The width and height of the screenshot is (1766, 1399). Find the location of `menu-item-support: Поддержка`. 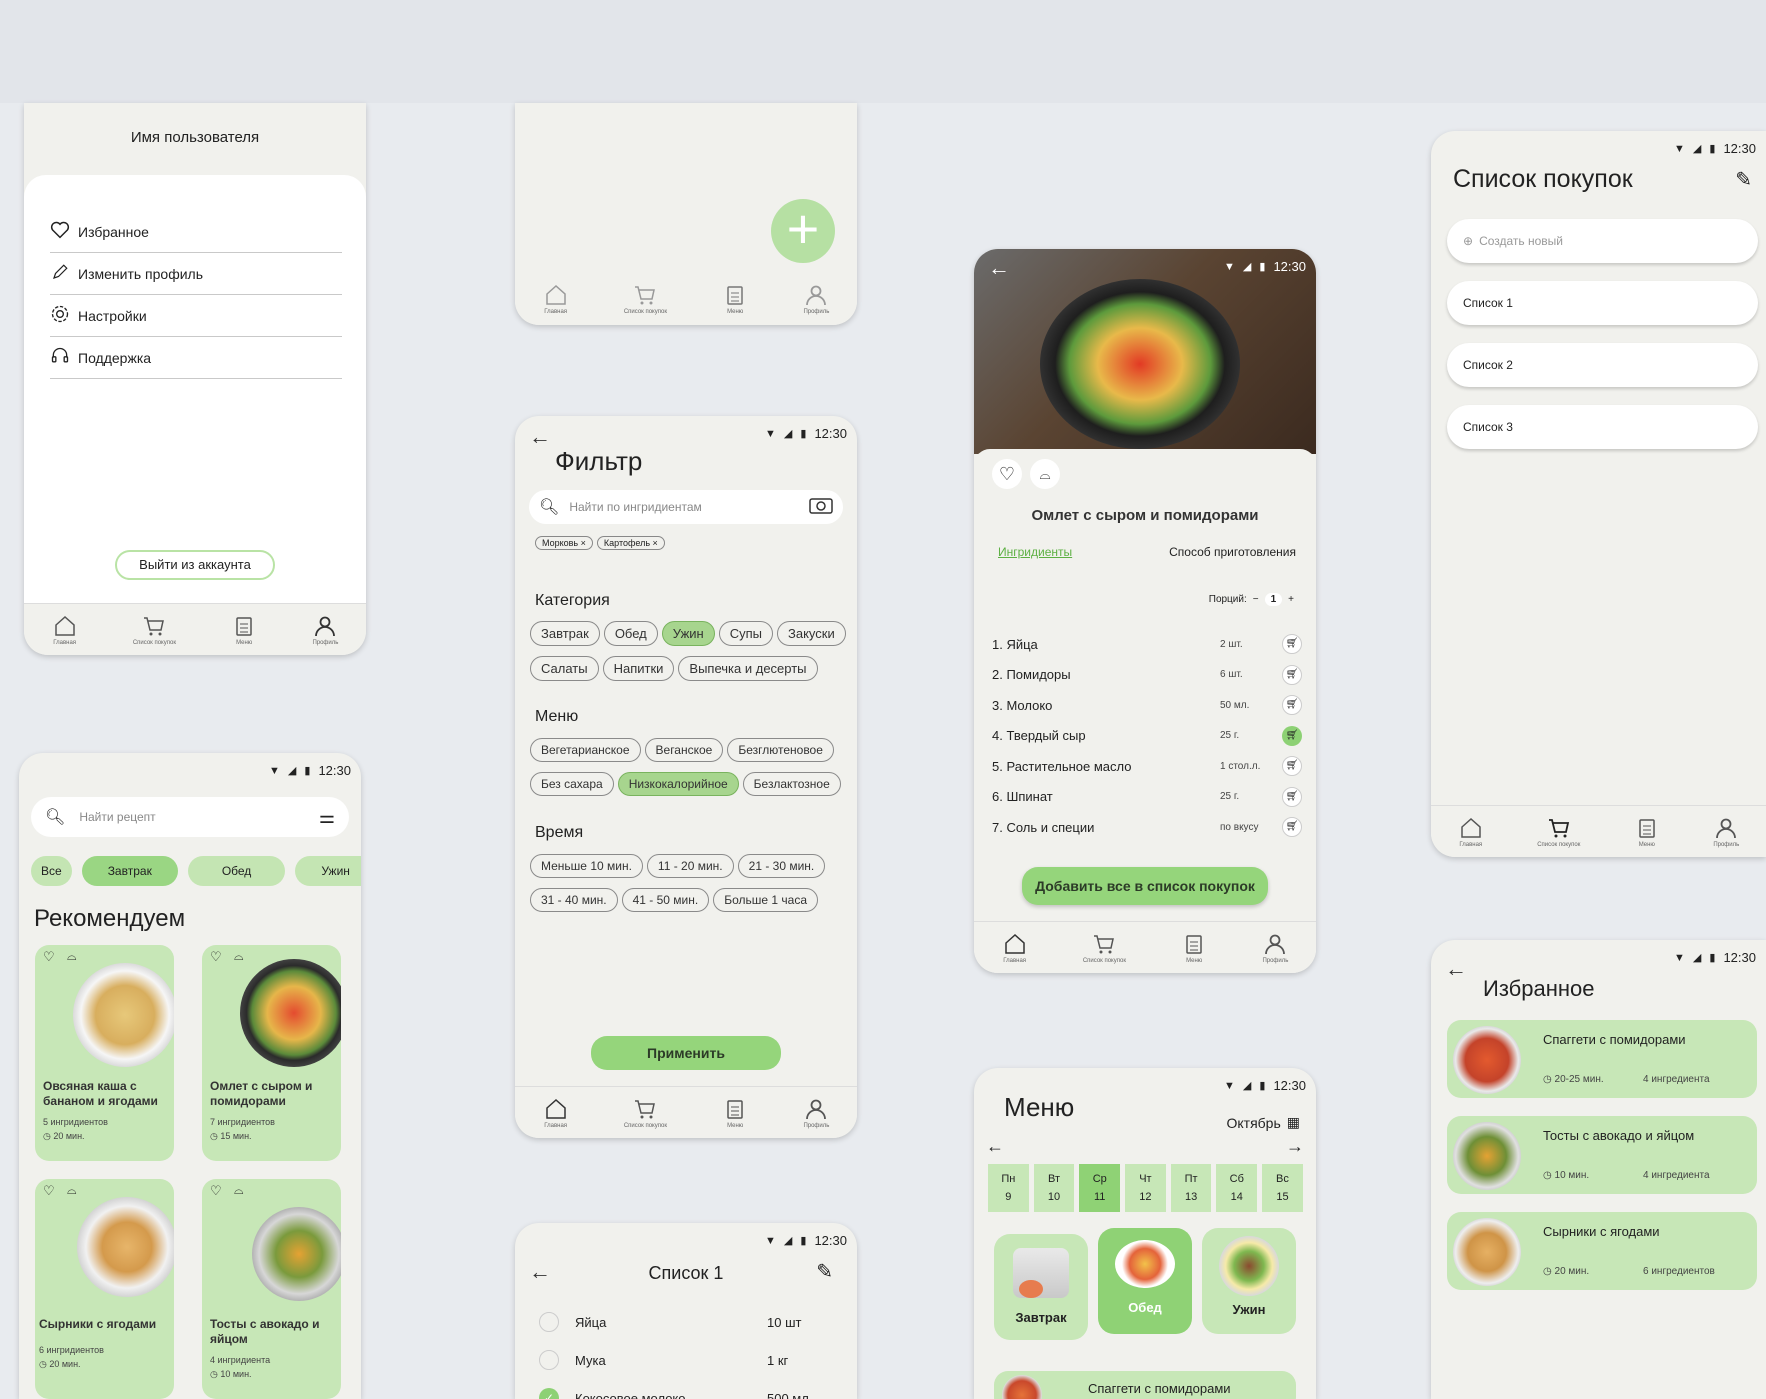

menu-item-support: Поддержка is located at coordinates (196, 358).